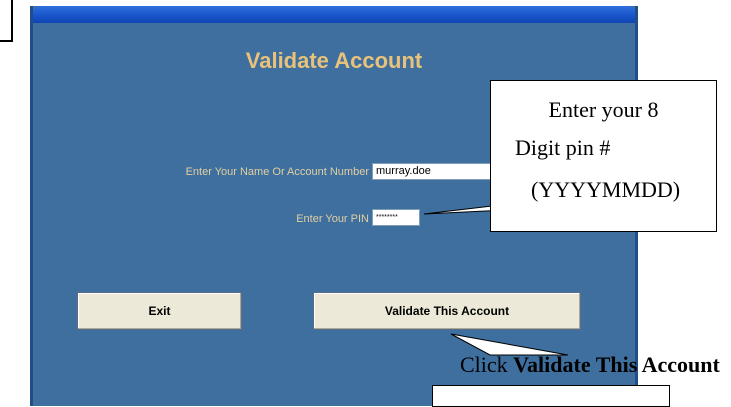 Image resolution: width=731 pixels, height=407 pixels. What do you see at coordinates (606, 189) in the screenshot?
I see `pin-callout-line3: (YYYYMMDD)` at bounding box center [606, 189].